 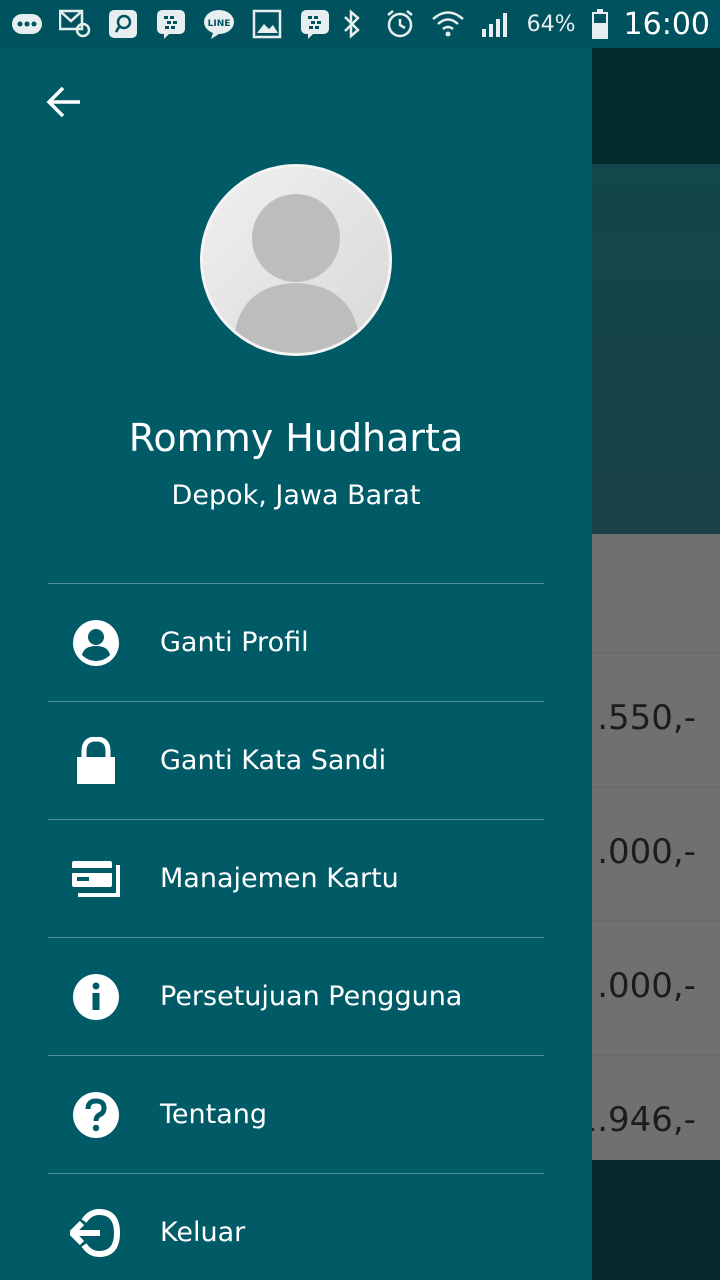 What do you see at coordinates (656, 349) in the screenshot?
I see `background-hero` at bounding box center [656, 349].